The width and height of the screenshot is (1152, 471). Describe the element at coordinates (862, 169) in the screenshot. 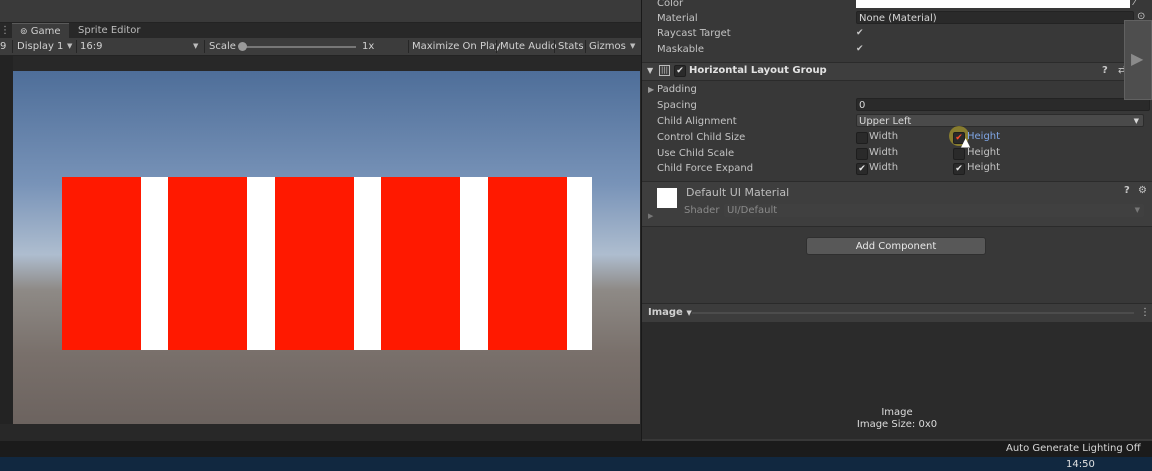

I see `child-force-expand-width-checkbox: ✔` at that location.